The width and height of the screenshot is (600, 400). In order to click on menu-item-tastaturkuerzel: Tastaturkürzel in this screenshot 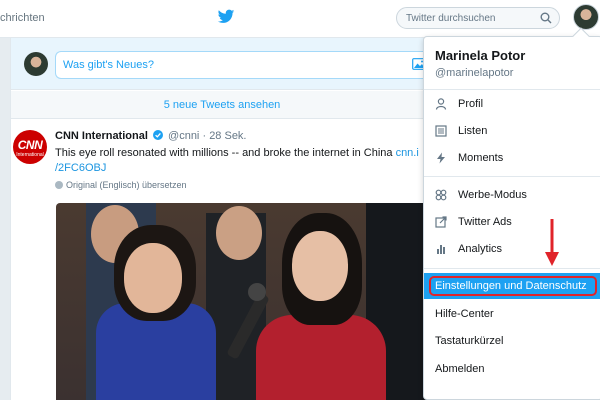, I will do `click(512, 341)`.